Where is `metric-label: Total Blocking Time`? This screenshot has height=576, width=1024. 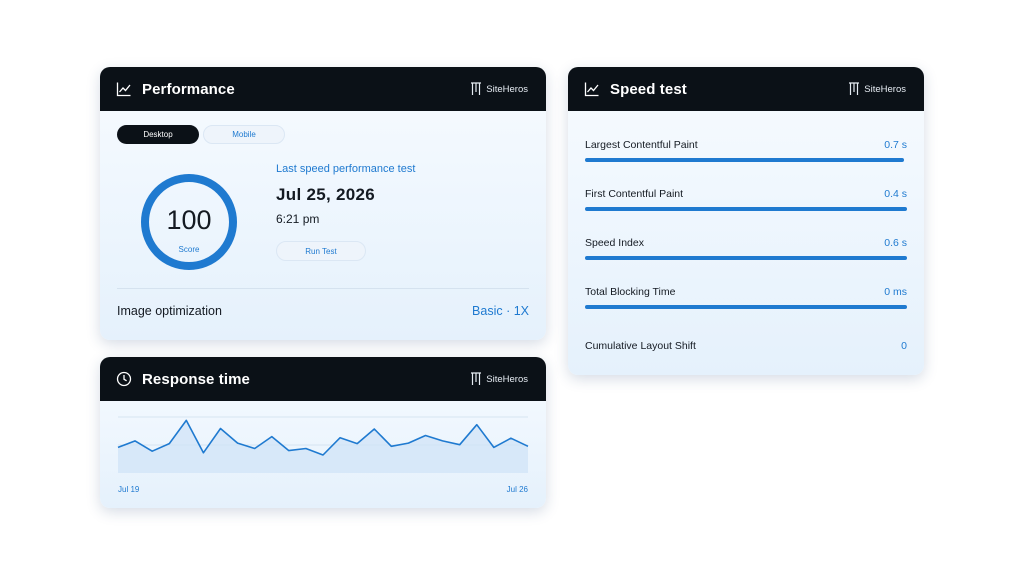 metric-label: Total Blocking Time is located at coordinates (630, 292).